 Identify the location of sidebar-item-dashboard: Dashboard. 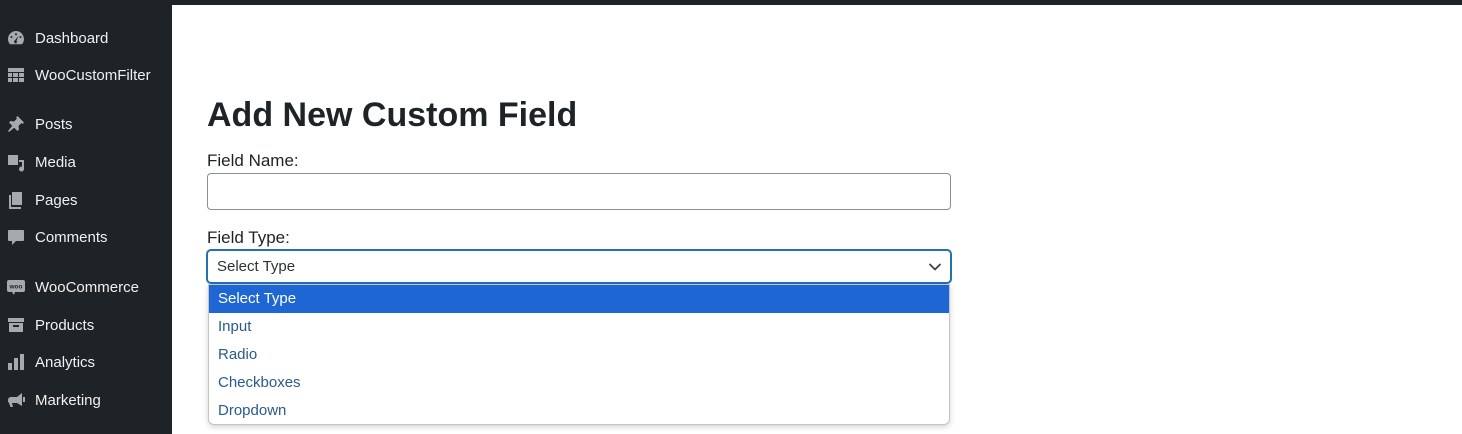
(86, 38).